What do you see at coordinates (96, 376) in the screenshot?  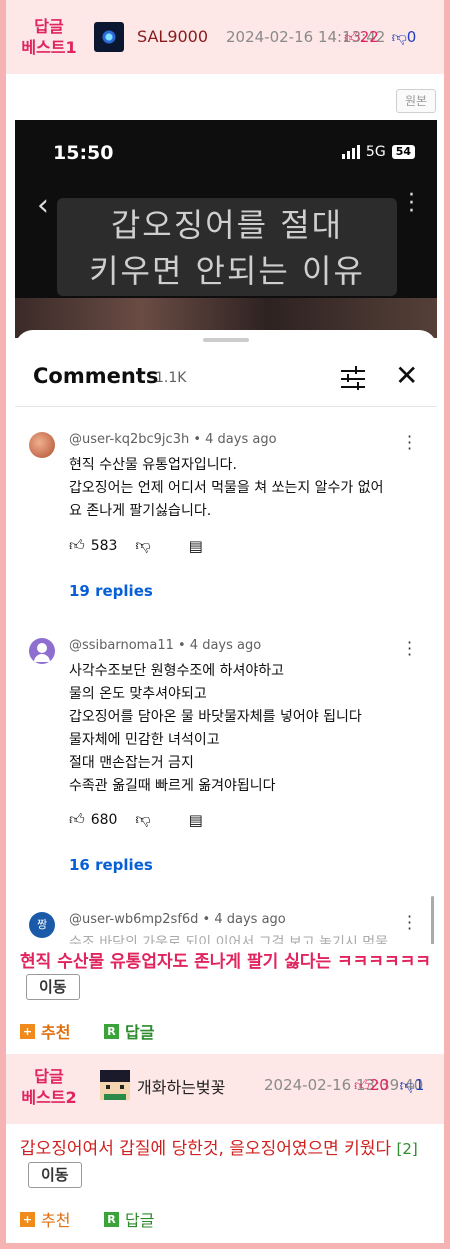 I see `comments-title: Comments` at bounding box center [96, 376].